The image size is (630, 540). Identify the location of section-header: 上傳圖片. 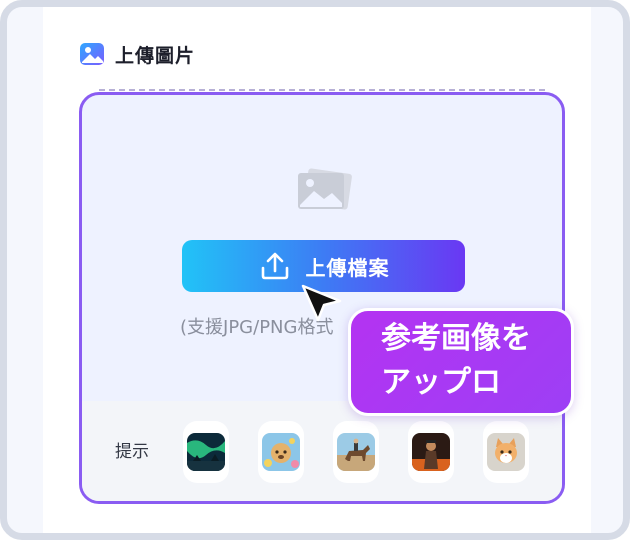
(137, 54).